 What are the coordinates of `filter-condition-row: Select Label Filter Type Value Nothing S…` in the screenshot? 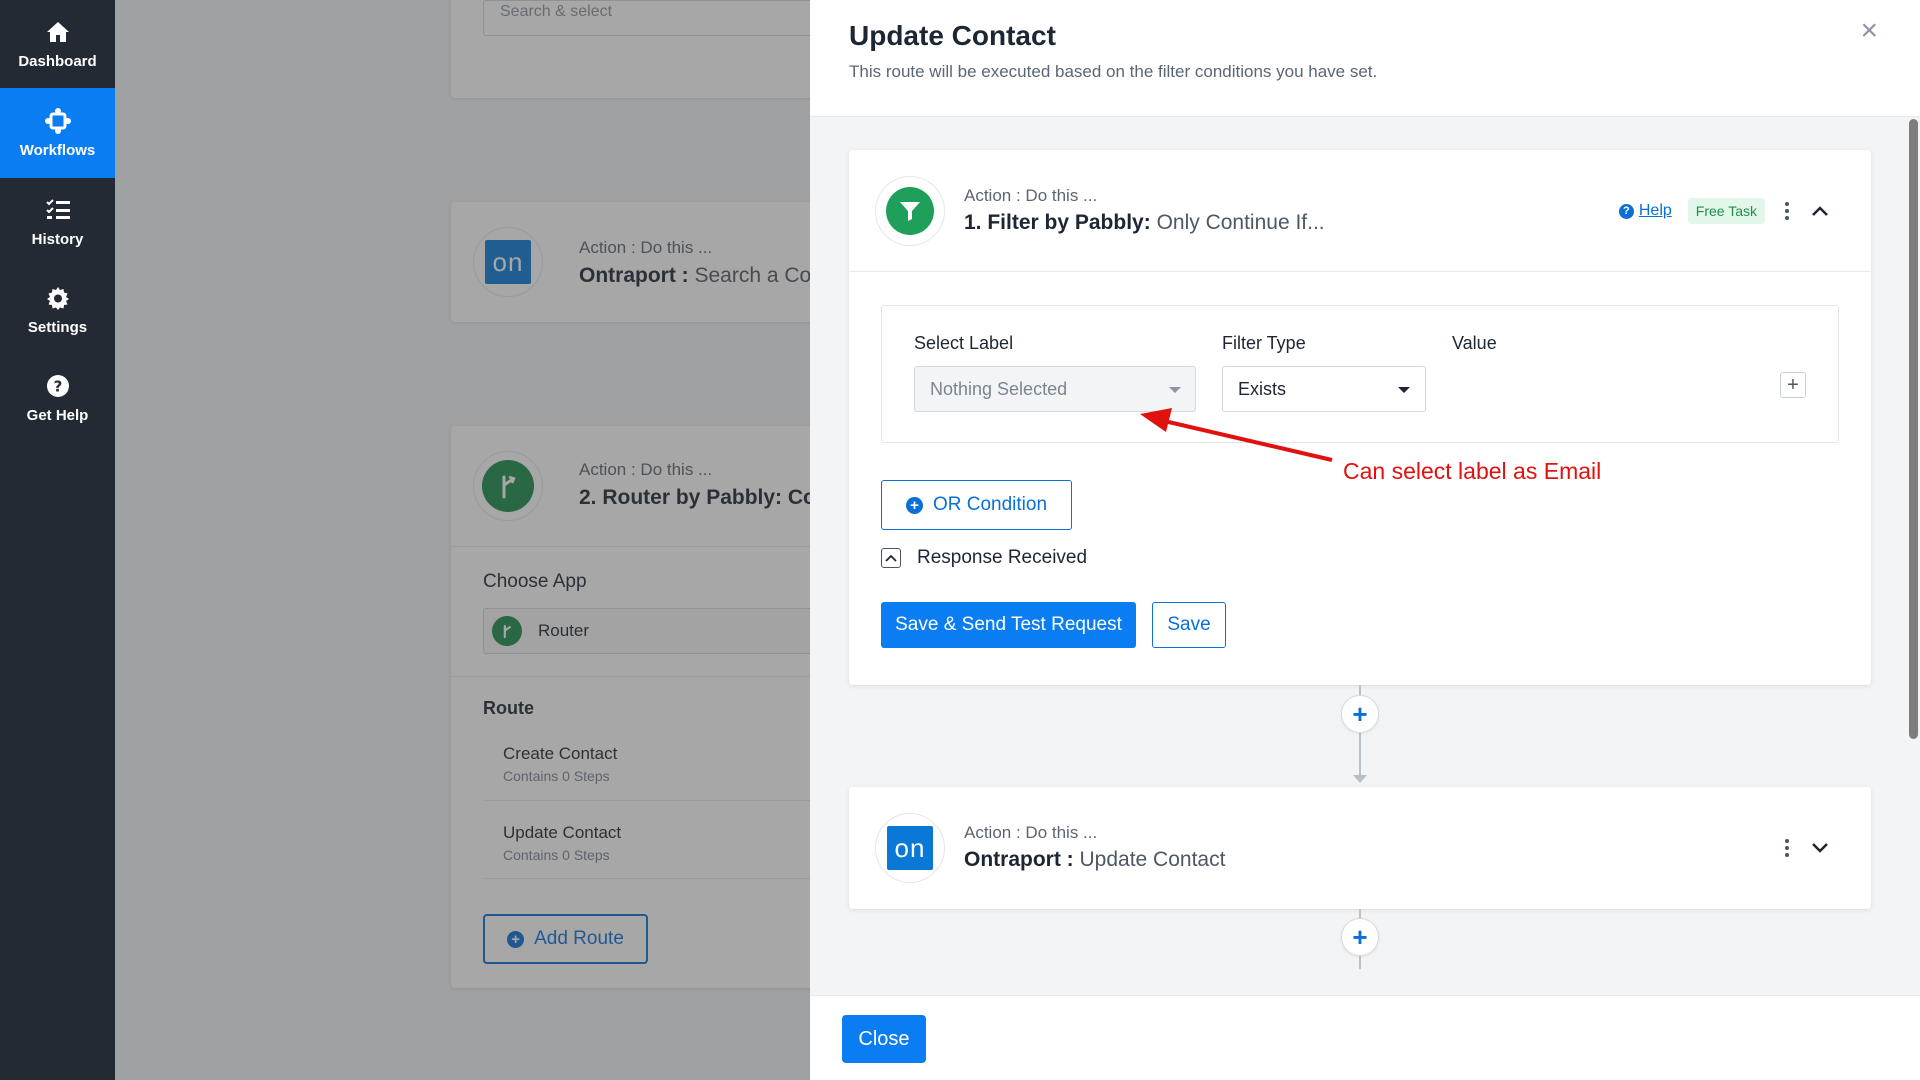 It's located at (1360, 374).